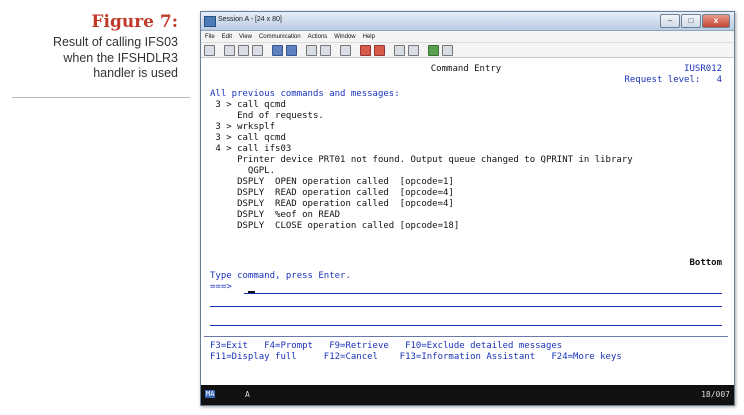 The image size is (744, 415). What do you see at coordinates (715, 394) in the screenshot?
I see `cursor-position: 18/007` at bounding box center [715, 394].